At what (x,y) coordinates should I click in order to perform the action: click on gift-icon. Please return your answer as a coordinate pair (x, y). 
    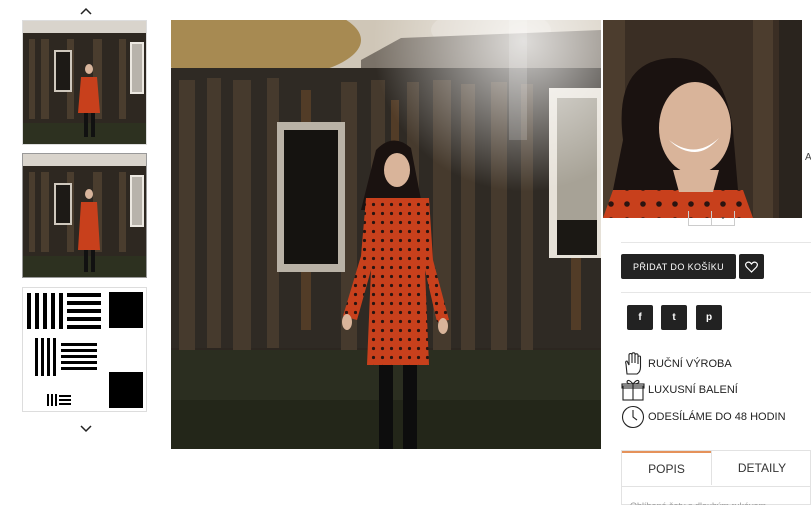
    Looking at the image, I should click on (633, 390).